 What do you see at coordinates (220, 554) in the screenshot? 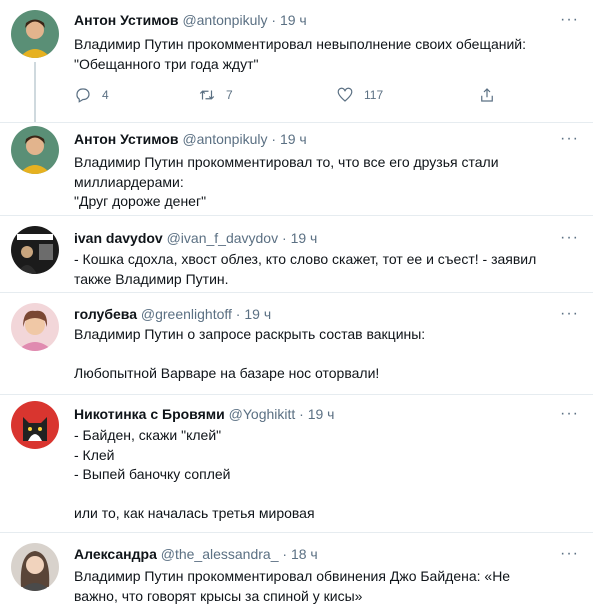
I see `author-handle: @the_alessandra_` at bounding box center [220, 554].